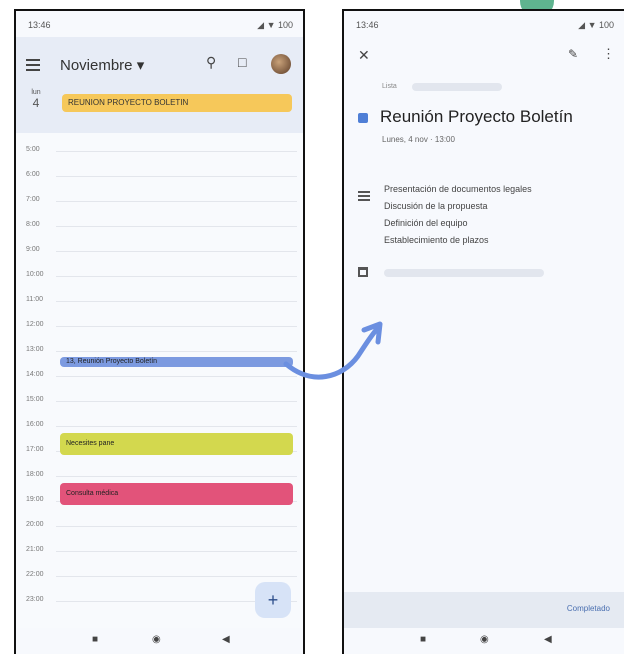 Image resolution: width=624 pixels, height=654 pixels. Describe the element at coordinates (159, 536) in the screenshot. I see `hour-row: 20:00` at that location.